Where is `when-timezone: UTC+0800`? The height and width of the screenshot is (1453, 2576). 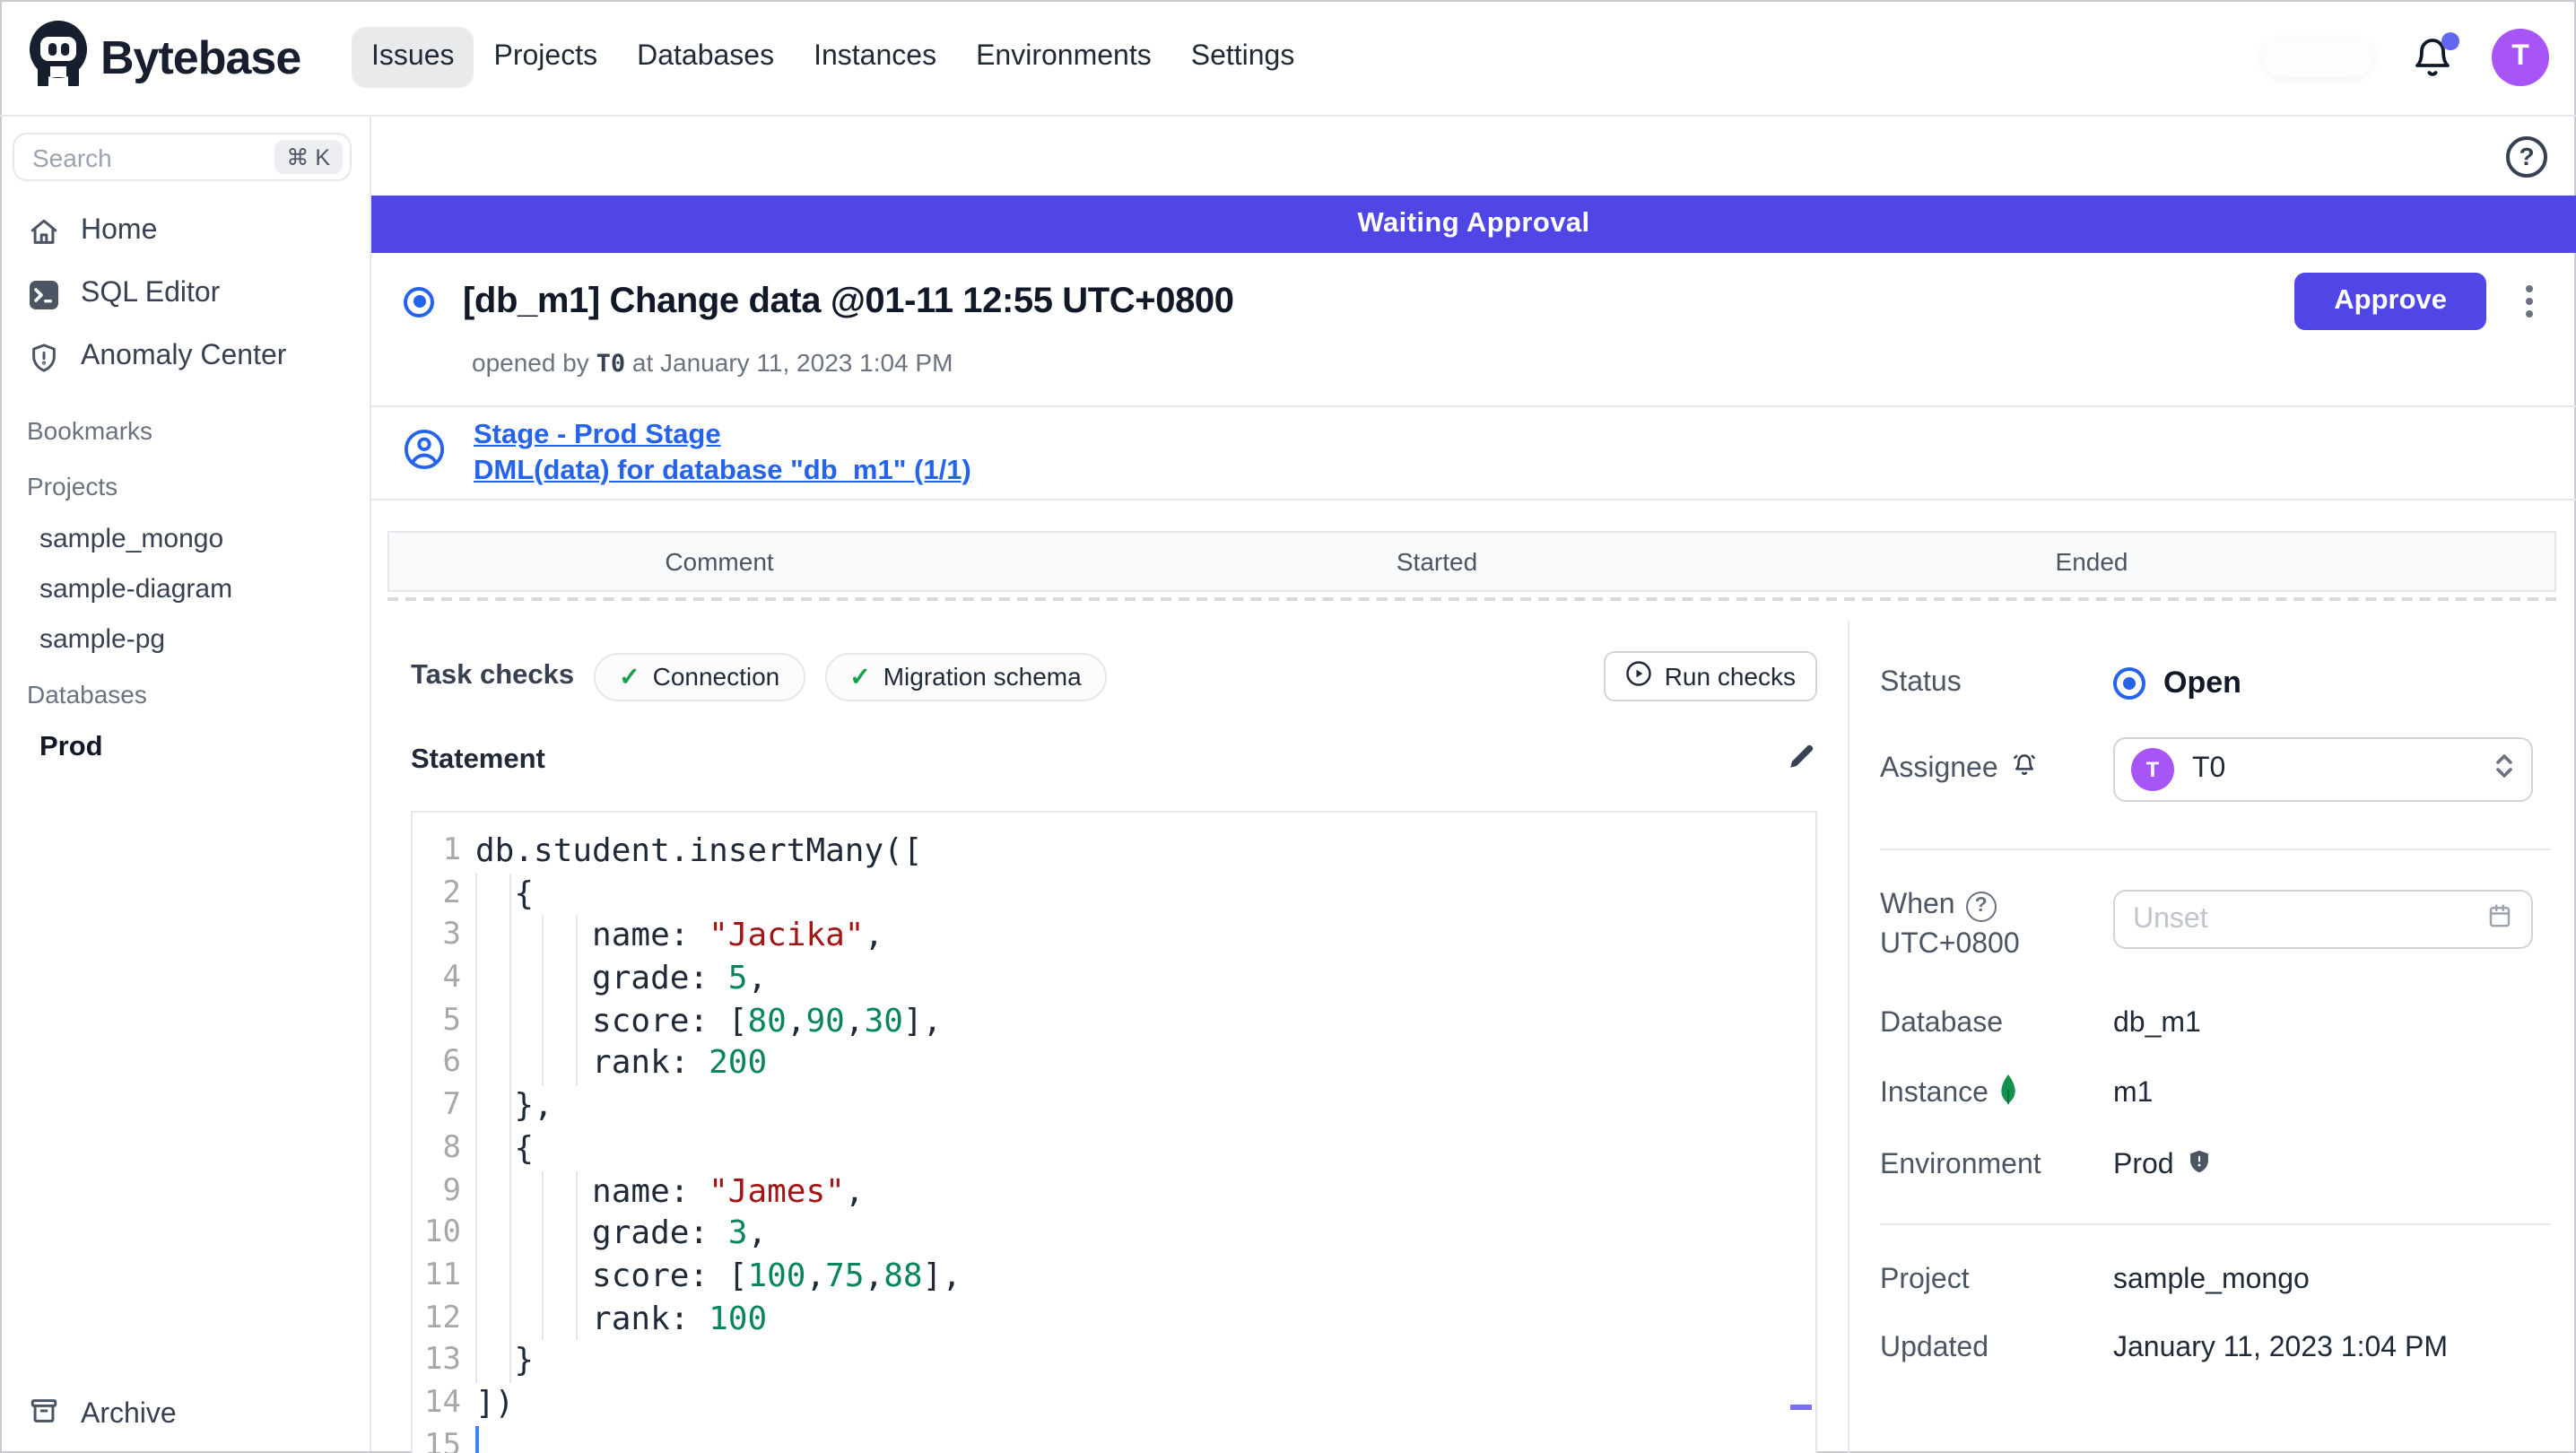 when-timezone: UTC+0800 is located at coordinates (1950, 944).